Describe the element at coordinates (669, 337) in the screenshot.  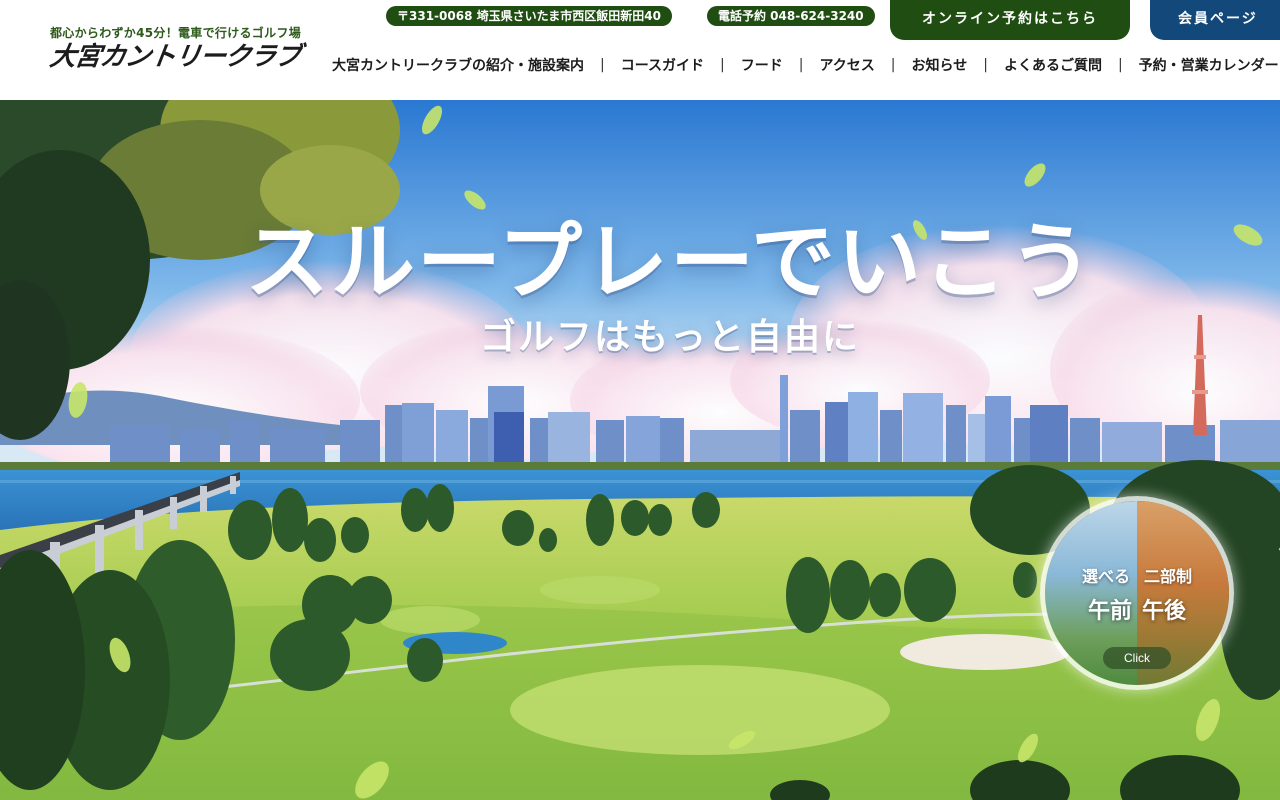
I see `hero-subtitle: ゴルフはもっと自由に` at that location.